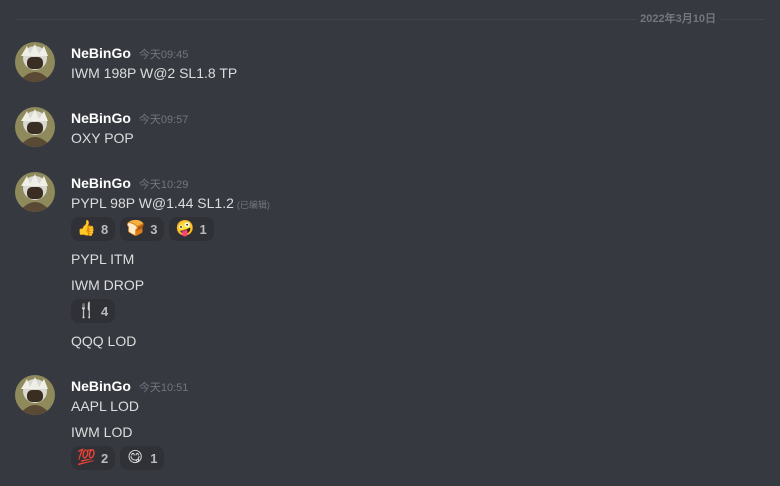 The height and width of the screenshot is (486, 780). I want to click on message-body: PYPL 98P W@1.44 SL1.2, so click(152, 203).